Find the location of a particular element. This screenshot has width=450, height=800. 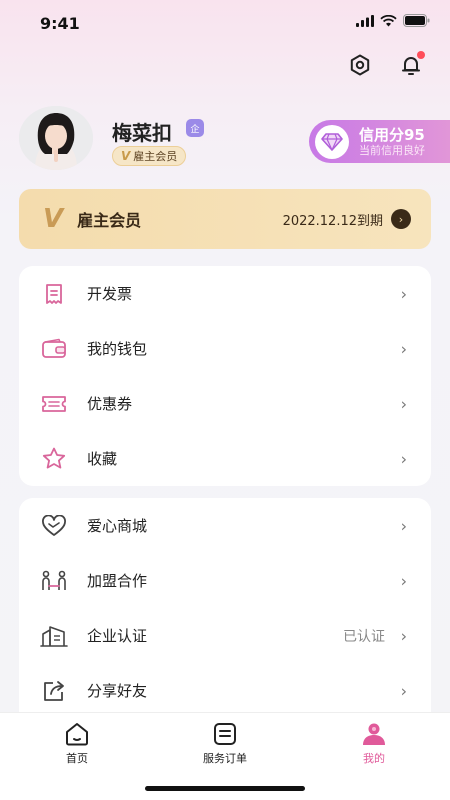

membership-title: 雇主会员 is located at coordinates (109, 220).